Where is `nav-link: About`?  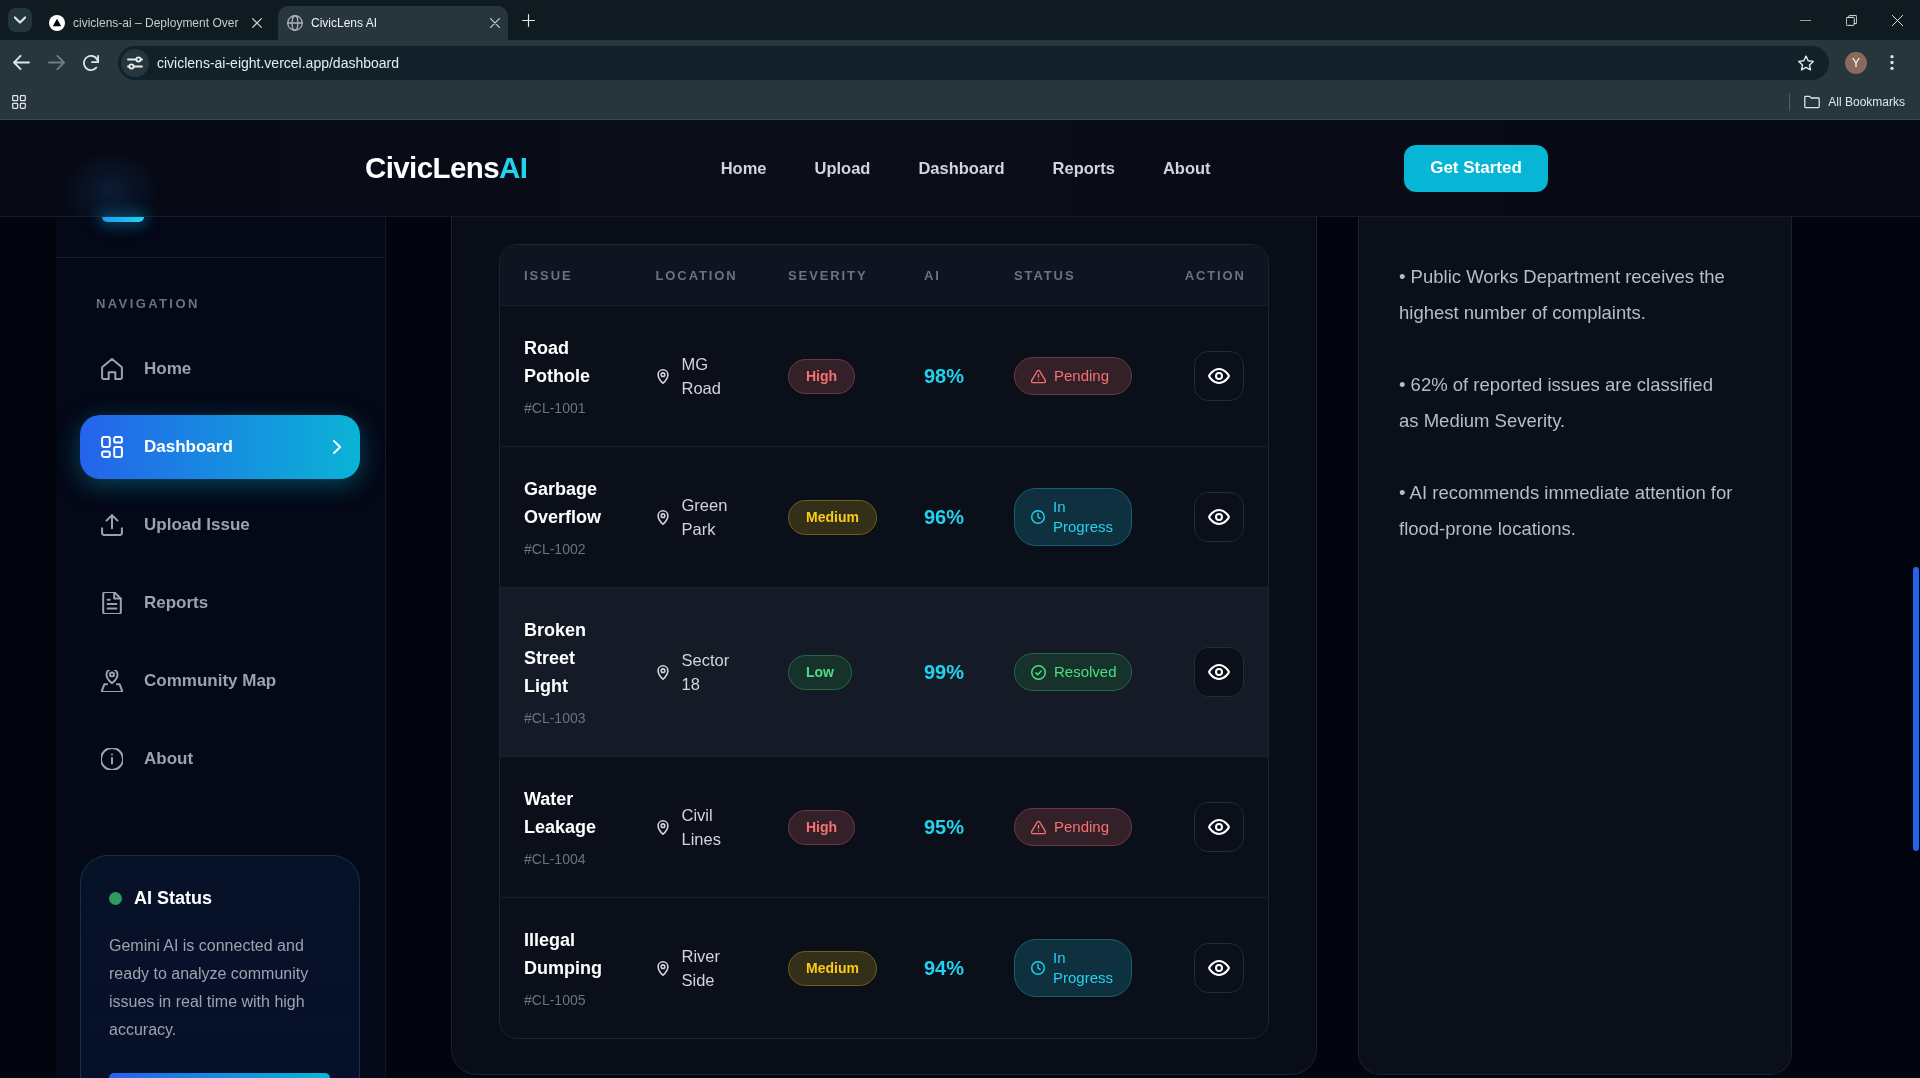 nav-link: About is located at coordinates (1186, 168).